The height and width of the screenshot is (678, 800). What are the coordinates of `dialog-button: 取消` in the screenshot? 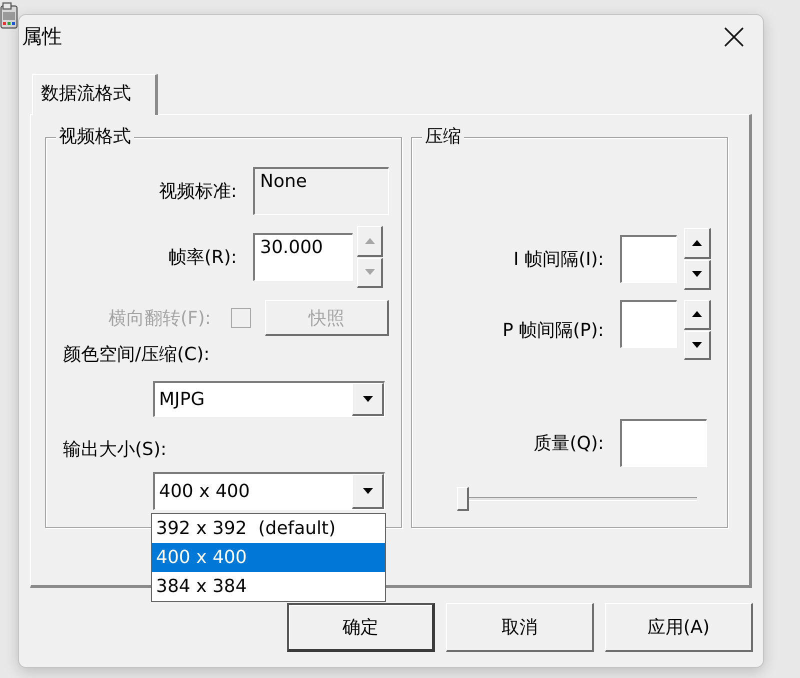 It's located at (520, 627).